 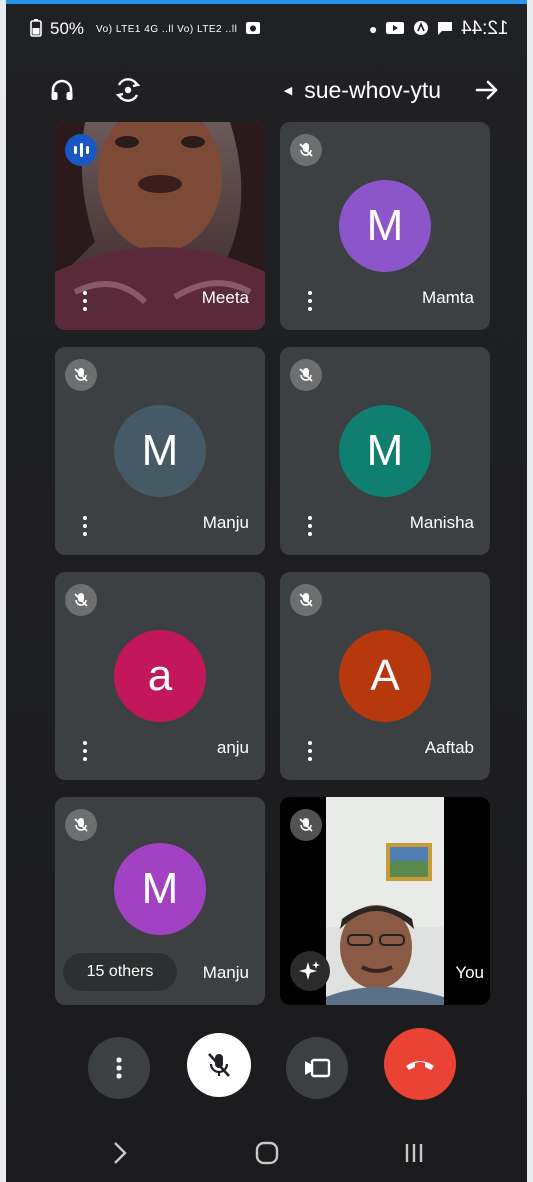 What do you see at coordinates (448, 297) in the screenshot?
I see `participant-name: Mamta` at bounding box center [448, 297].